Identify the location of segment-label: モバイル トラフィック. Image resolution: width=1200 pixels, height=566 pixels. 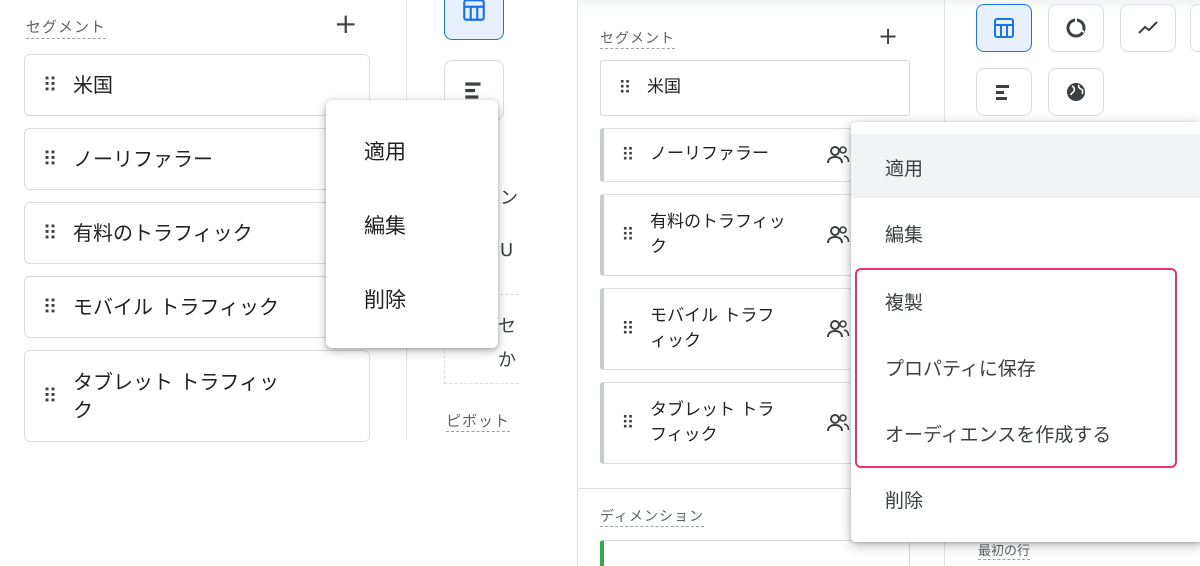
(176, 307).